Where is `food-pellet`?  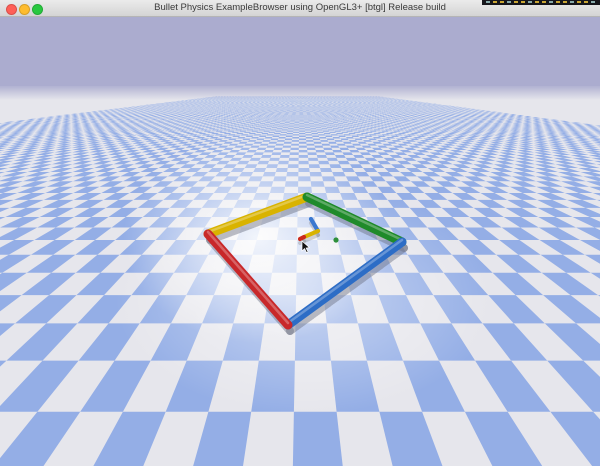
food-pellet is located at coordinates (336, 240).